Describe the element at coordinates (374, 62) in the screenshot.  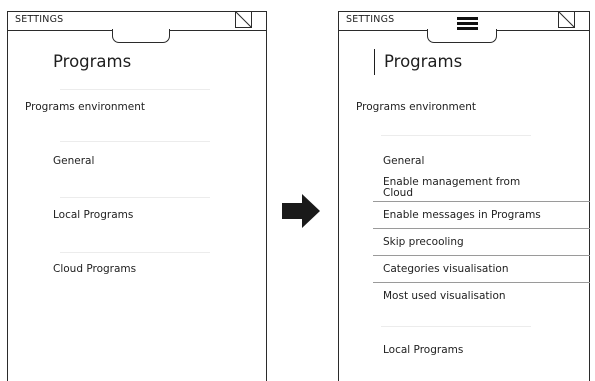
I see `text-cursor` at that location.